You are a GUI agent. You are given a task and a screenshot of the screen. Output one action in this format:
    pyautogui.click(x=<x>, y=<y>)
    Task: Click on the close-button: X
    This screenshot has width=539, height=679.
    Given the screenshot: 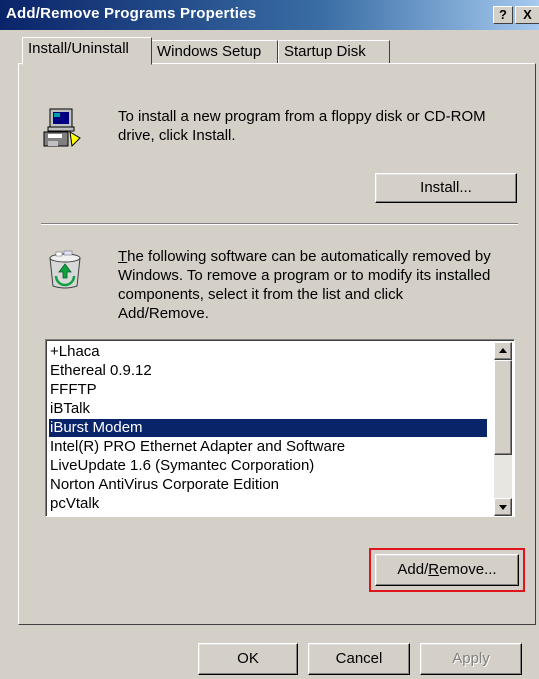 What is the action you would take?
    pyautogui.click(x=527, y=15)
    